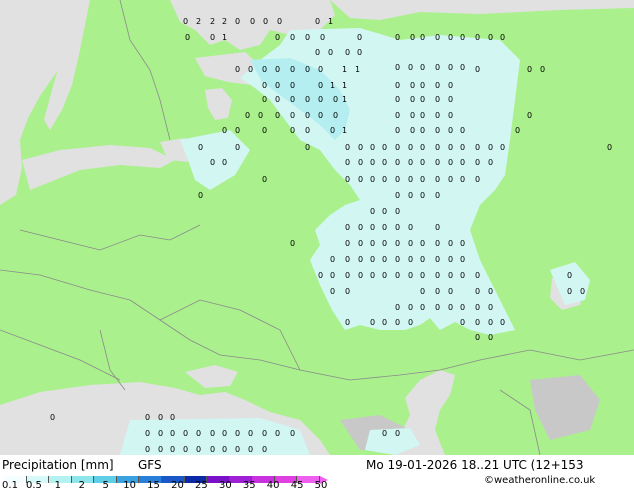 The height and width of the screenshot is (491, 634). Describe the element at coordinates (153, 485) in the screenshot. I see `scale-label: 15` at that location.